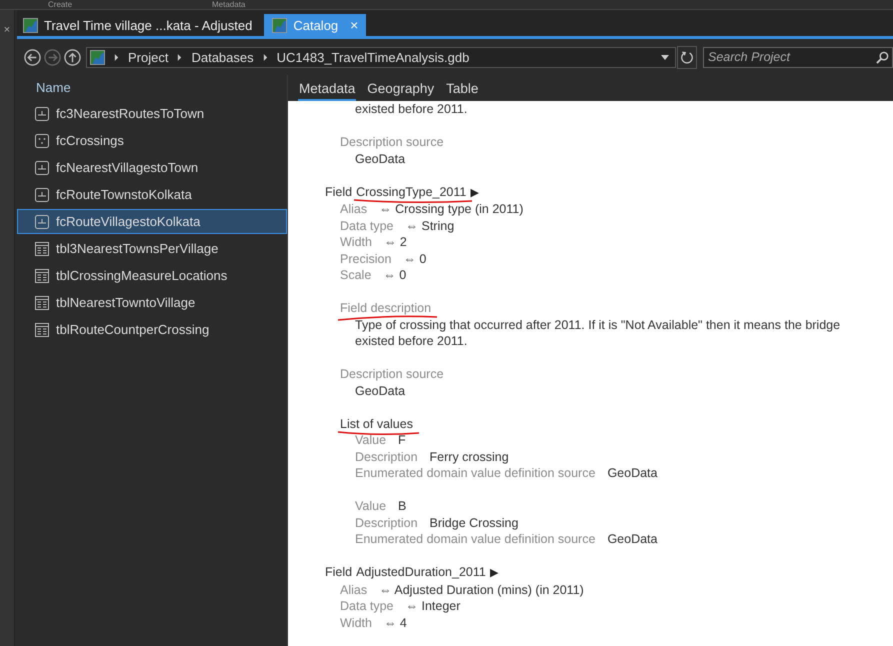 Image resolution: width=893 pixels, height=646 pixels. I want to click on dropdown-caret-icon, so click(665, 57).